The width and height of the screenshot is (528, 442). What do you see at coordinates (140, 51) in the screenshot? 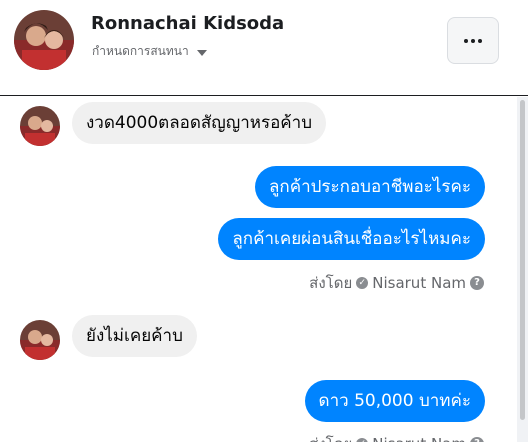
I see `conversation-status-label: กำหนดการสนทนา` at bounding box center [140, 51].